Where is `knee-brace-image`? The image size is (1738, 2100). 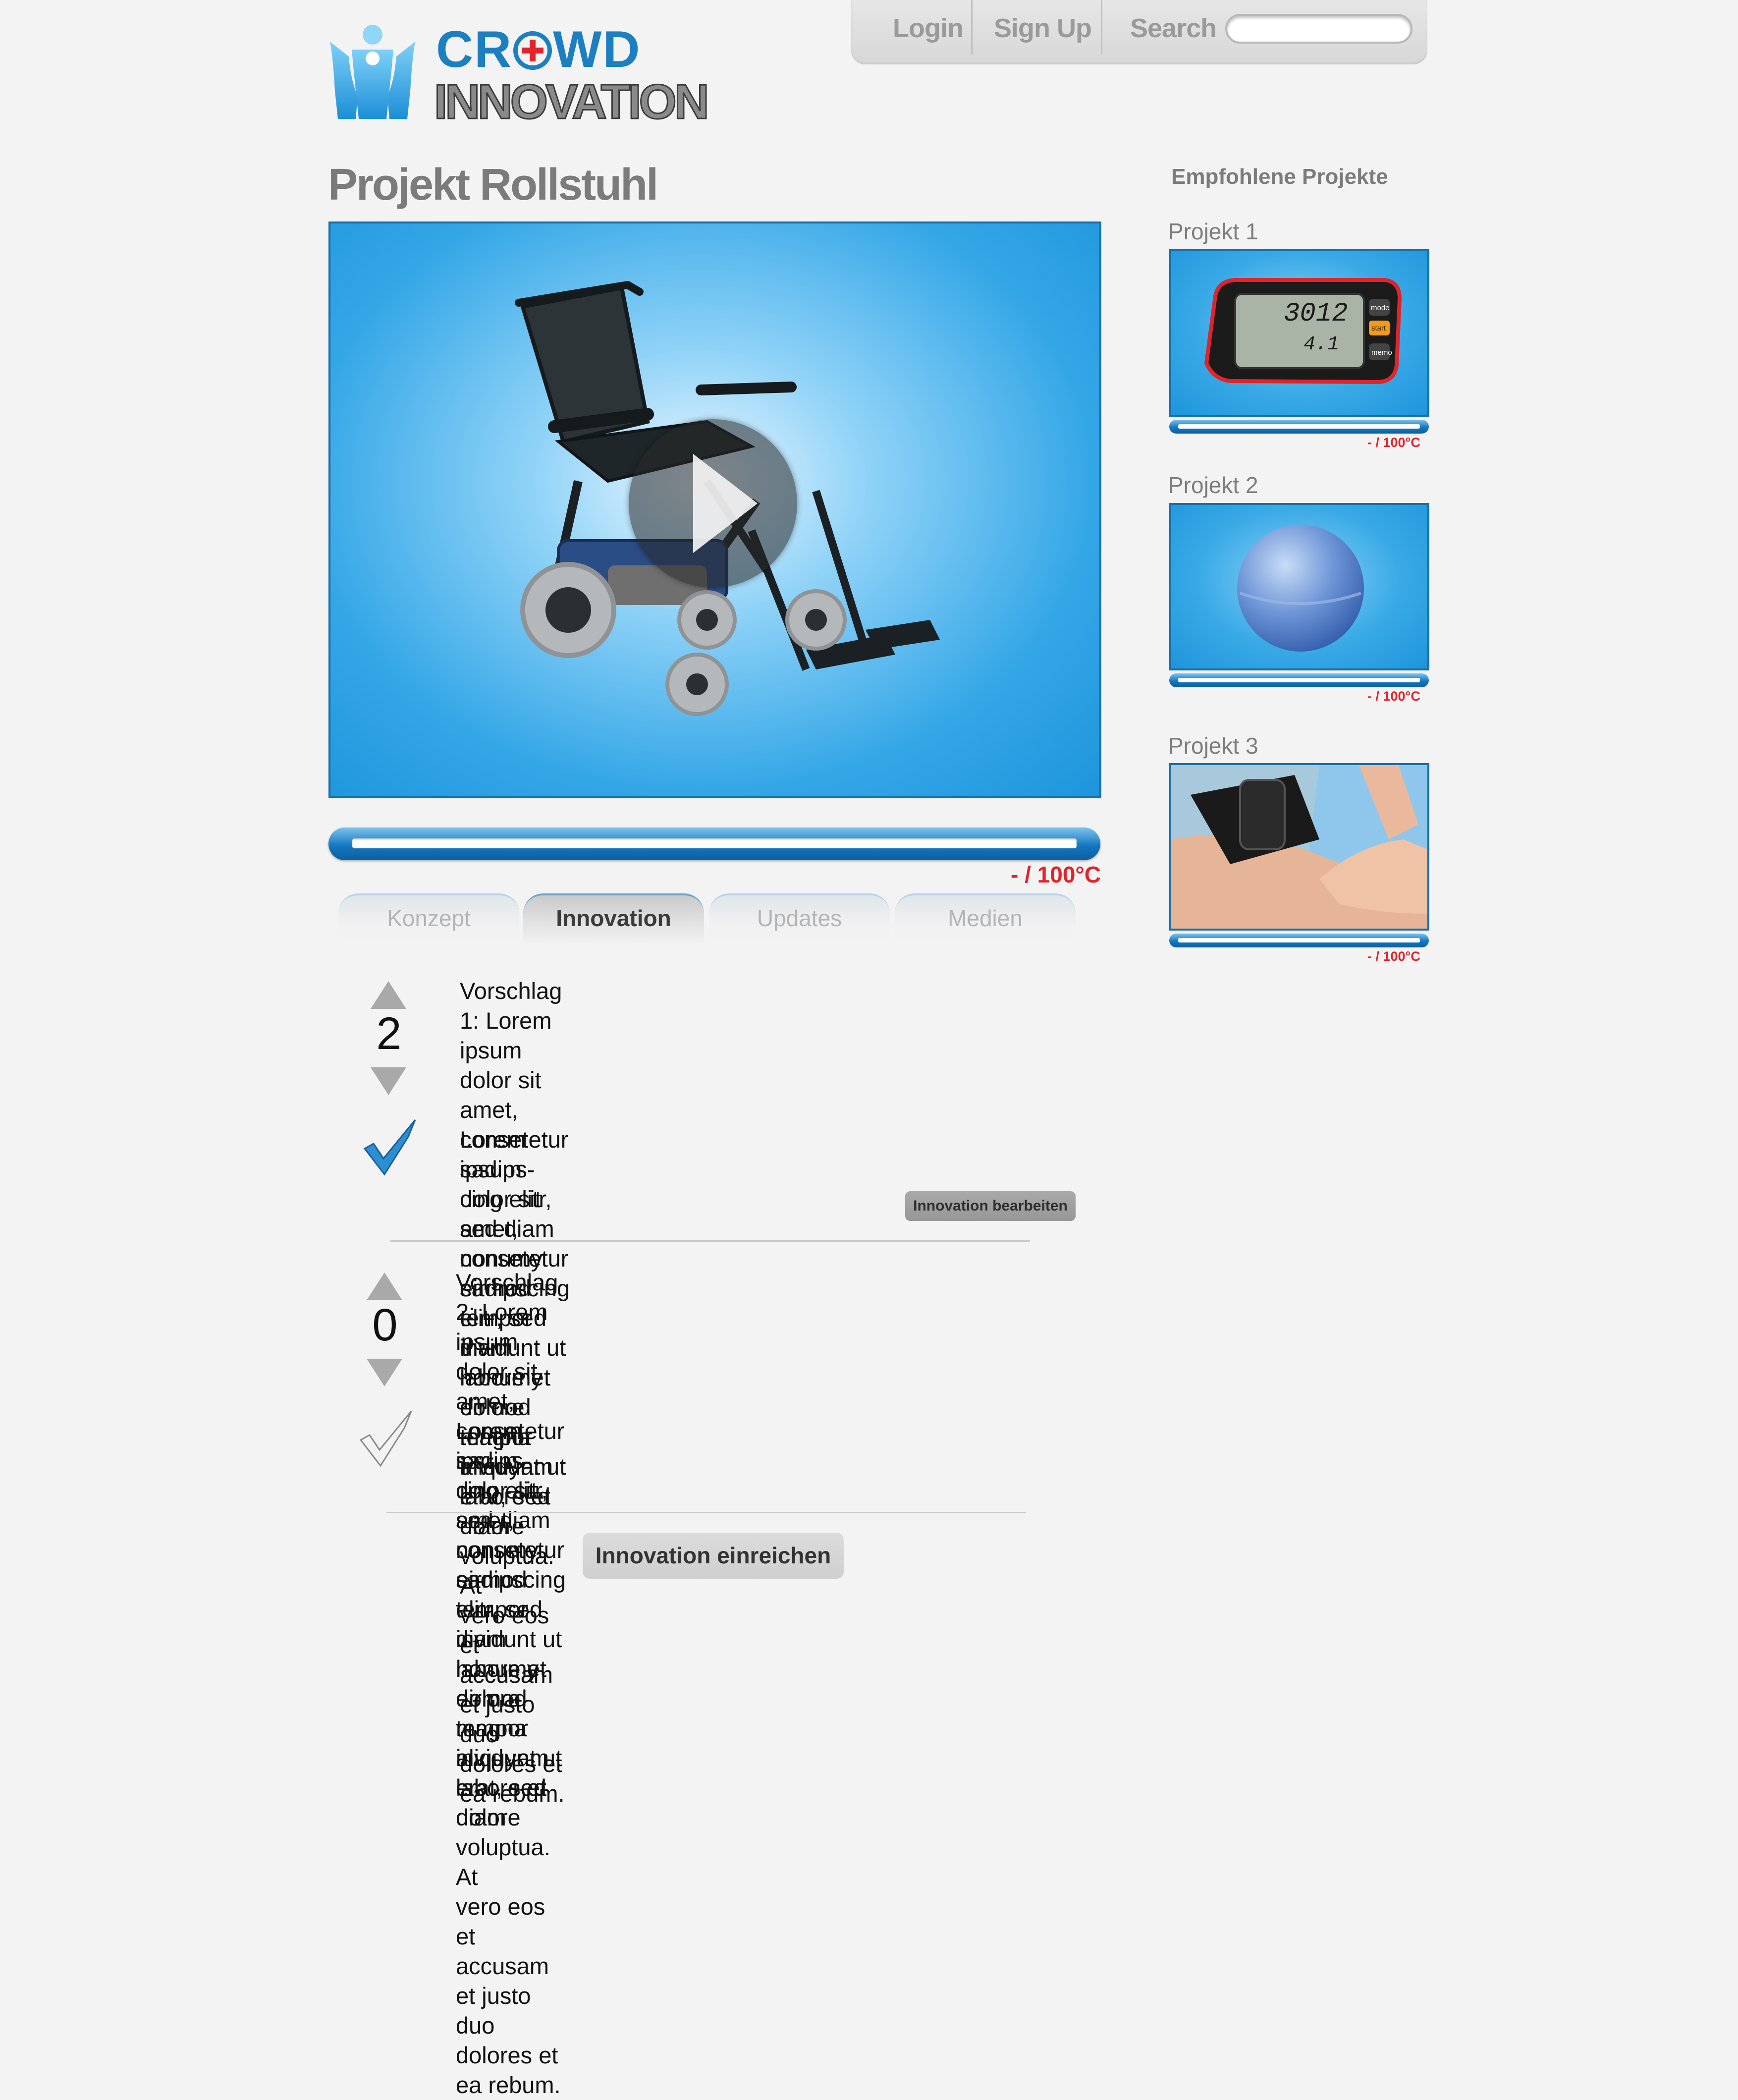
knee-brace-image is located at coordinates (1299, 847).